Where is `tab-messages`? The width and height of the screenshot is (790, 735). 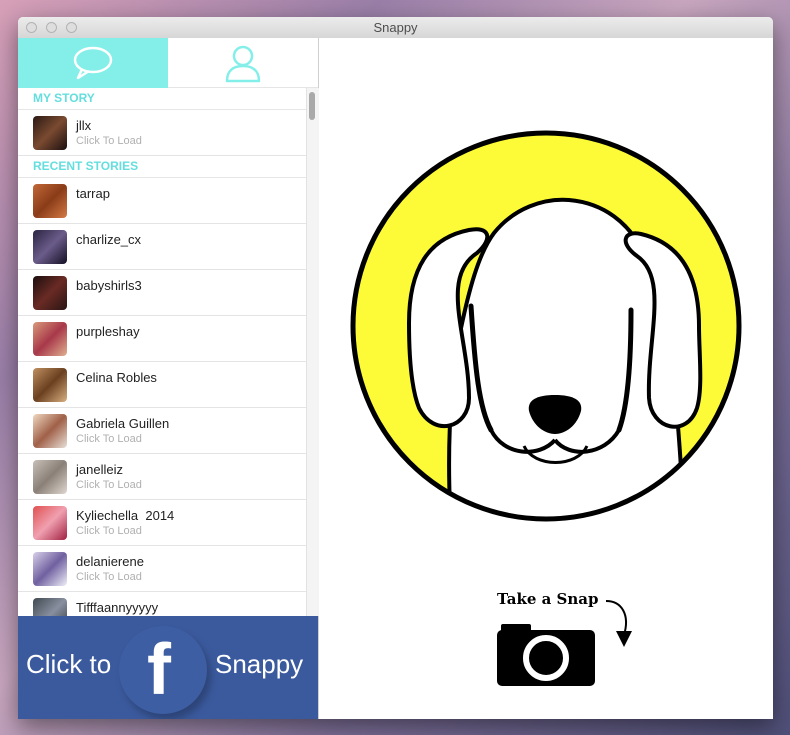
tab-messages is located at coordinates (93, 63).